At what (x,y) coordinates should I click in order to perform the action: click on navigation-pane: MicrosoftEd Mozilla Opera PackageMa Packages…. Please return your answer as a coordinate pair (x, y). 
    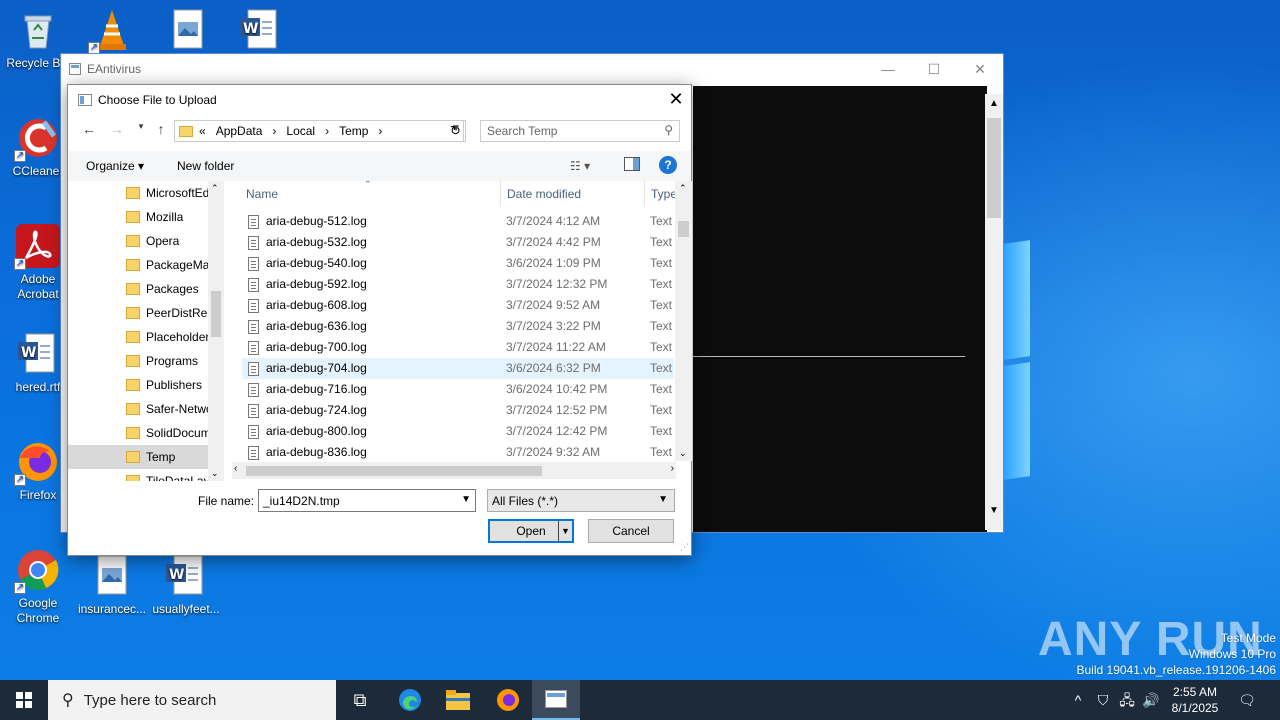
    Looking at the image, I should click on (146, 331).